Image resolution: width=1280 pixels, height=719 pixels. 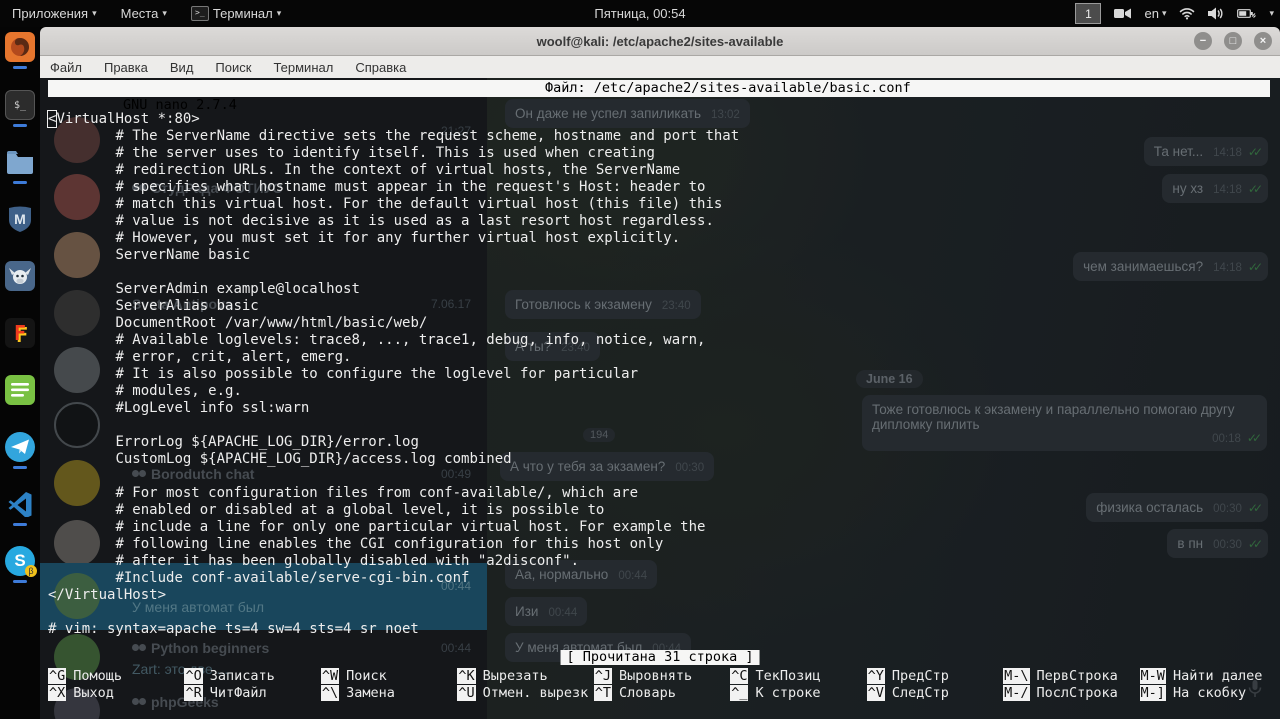 I want to click on shortcut-key: M-/, so click(x=1016, y=693).